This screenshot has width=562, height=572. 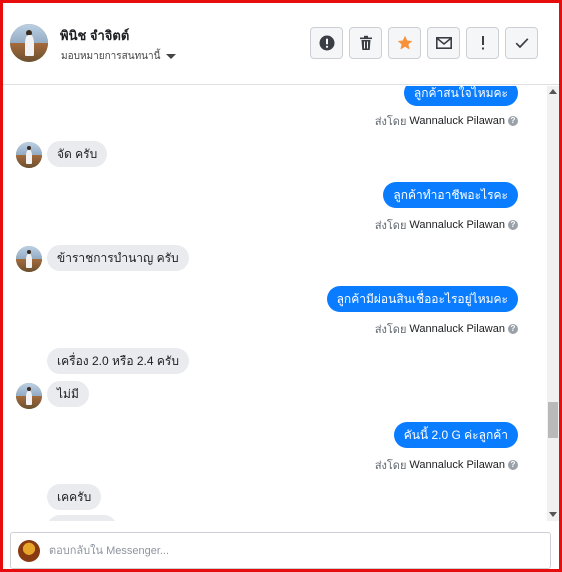 What do you see at coordinates (118, 258) in the screenshot?
I see `incoming-message: ข้าราชการบำนาญ ครับ` at bounding box center [118, 258].